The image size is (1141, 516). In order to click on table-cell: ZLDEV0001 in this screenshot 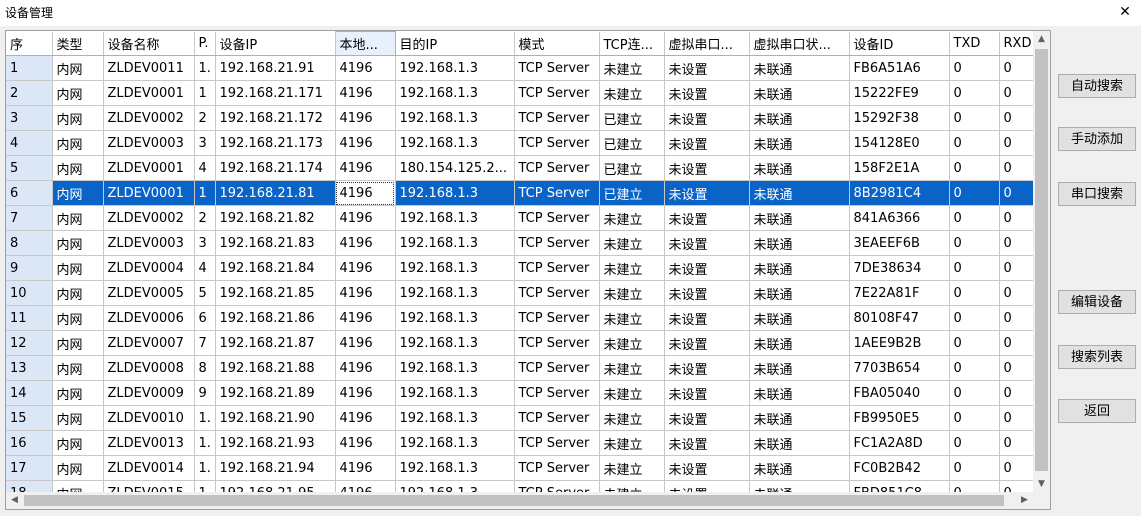, I will do `click(149, 193)`.